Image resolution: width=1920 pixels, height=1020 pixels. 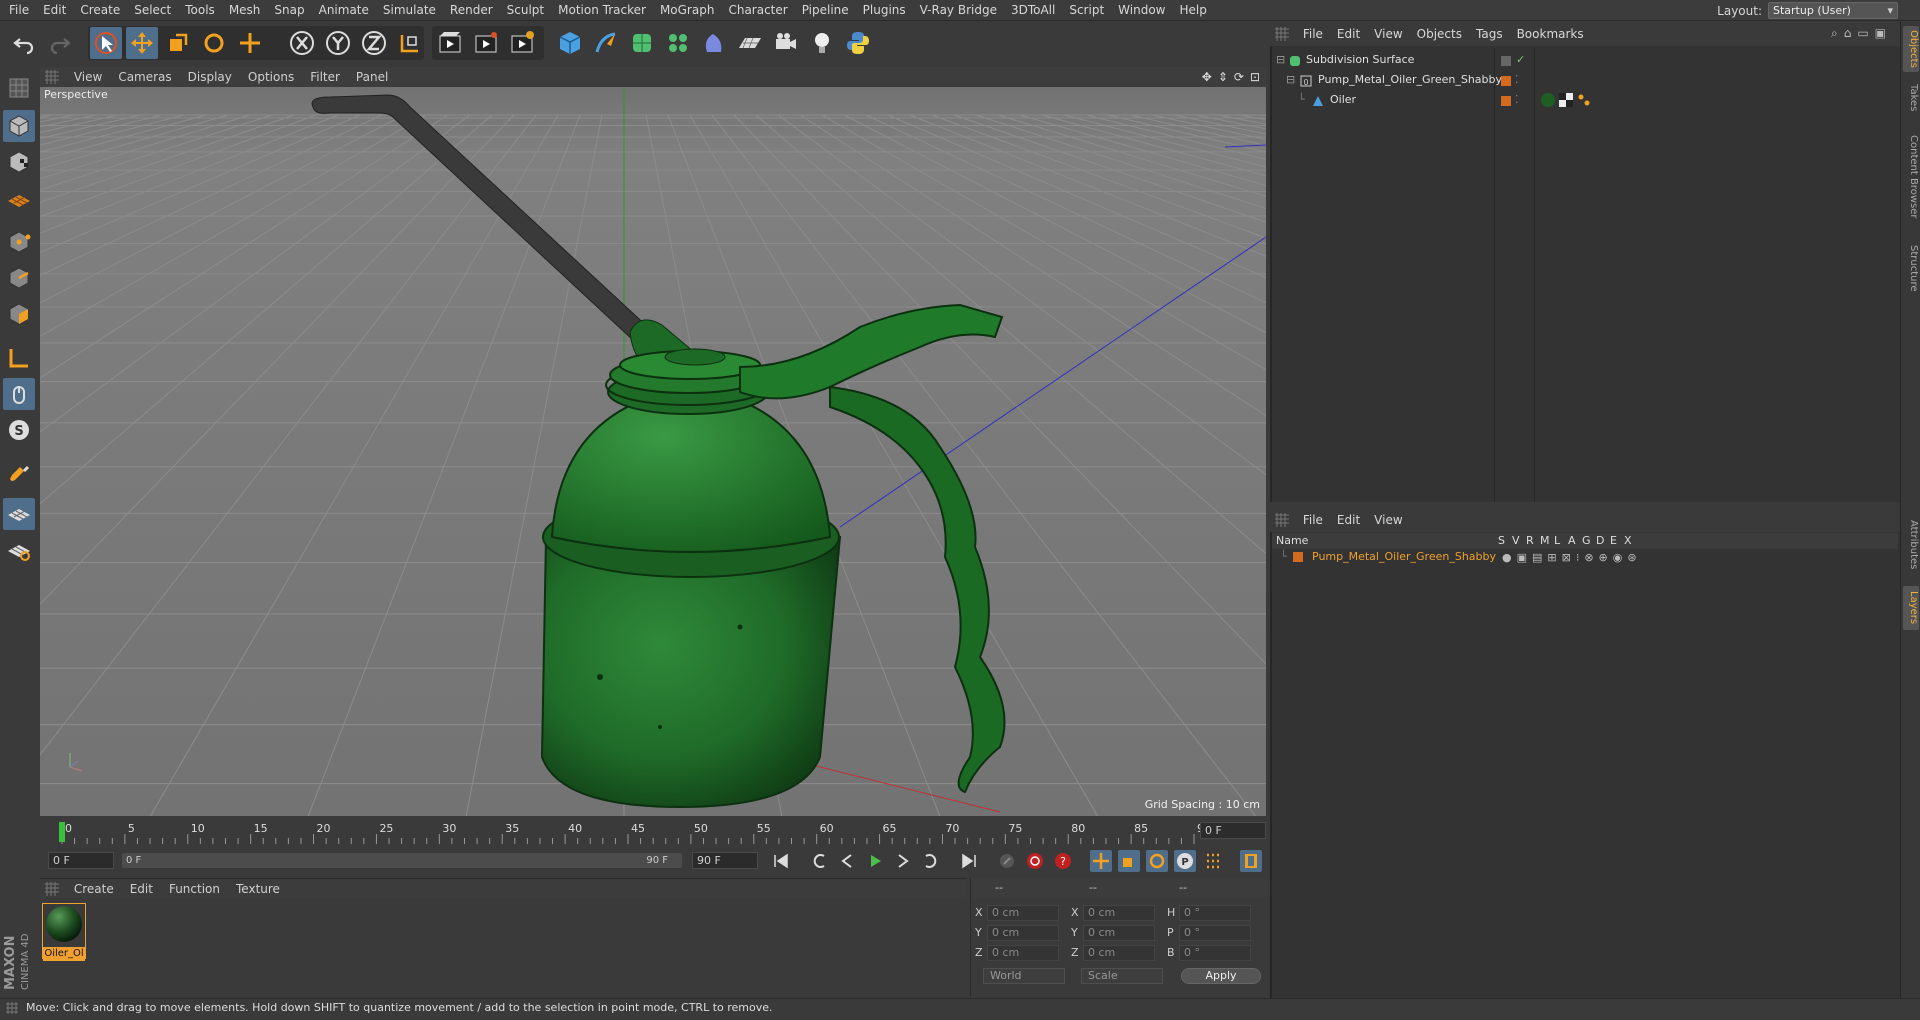 What do you see at coordinates (687, 10) in the screenshot?
I see `menu-item-mograph: MoGraph` at bounding box center [687, 10].